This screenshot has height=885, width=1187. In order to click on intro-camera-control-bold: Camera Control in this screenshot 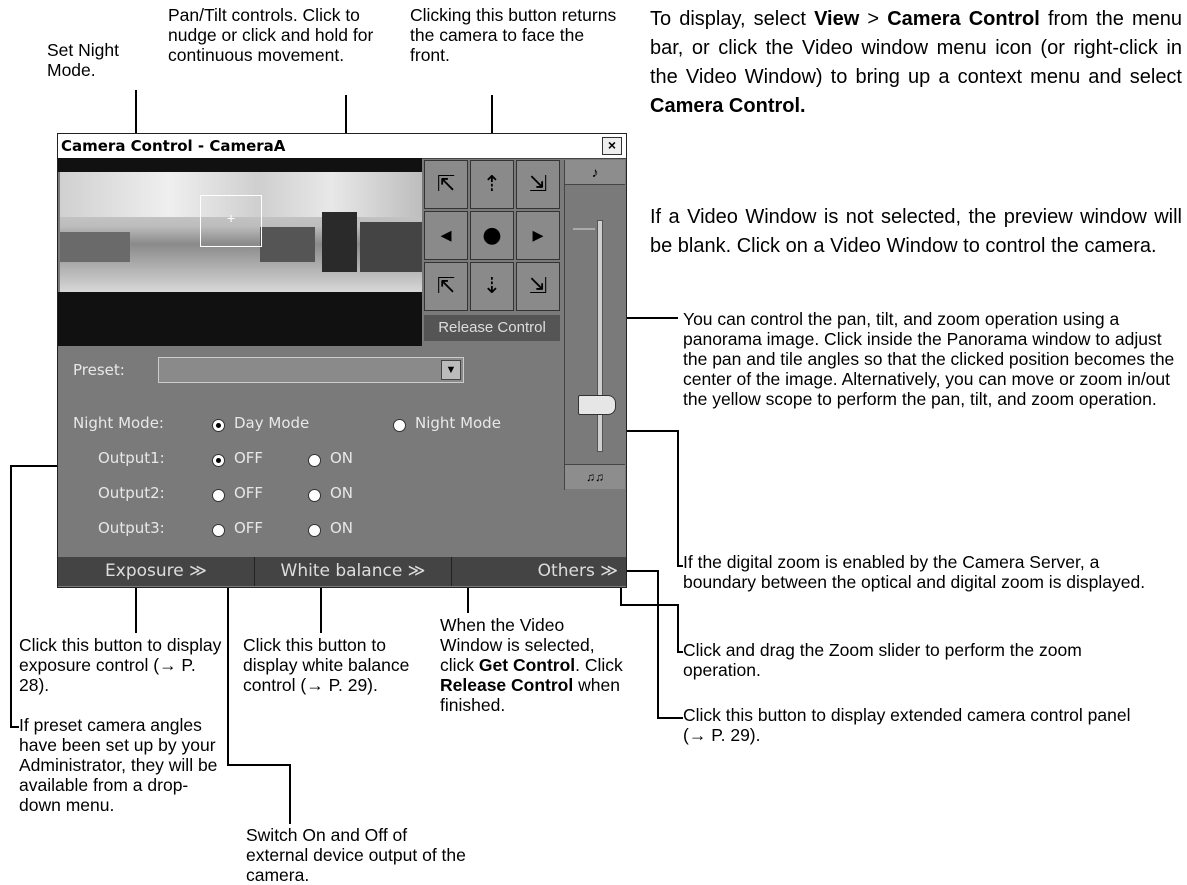, I will do `click(963, 19)`.